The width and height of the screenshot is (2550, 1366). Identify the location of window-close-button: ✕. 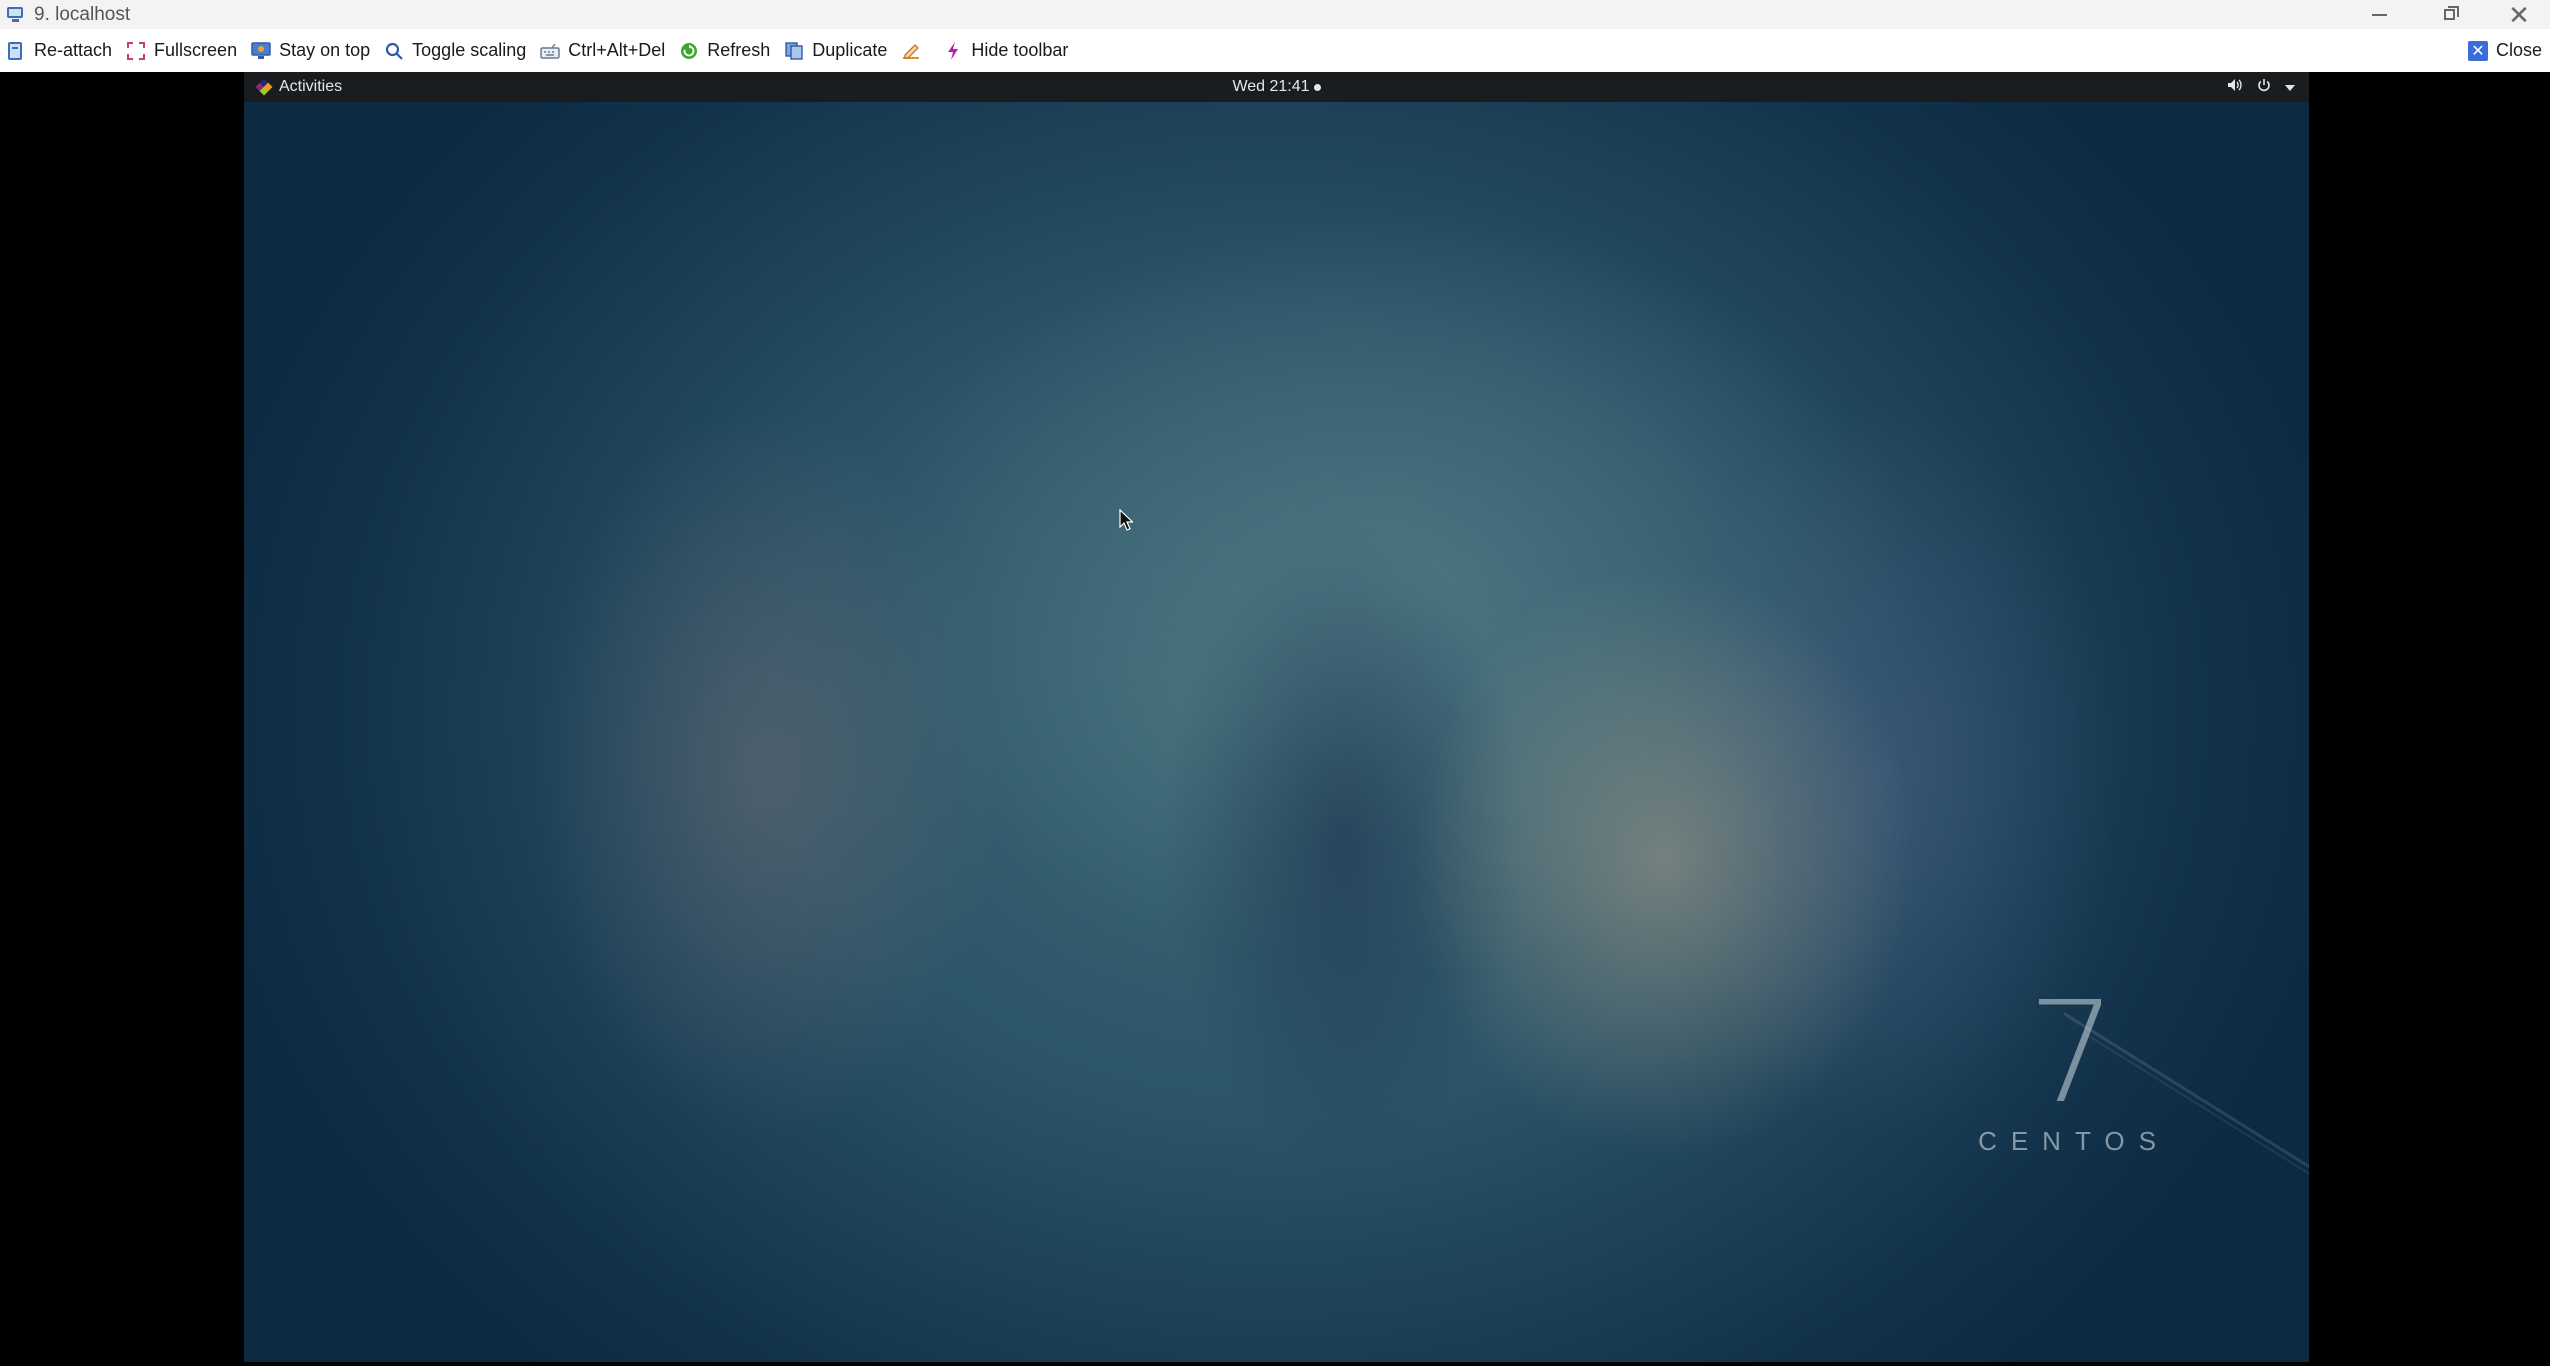
(2517, 14).